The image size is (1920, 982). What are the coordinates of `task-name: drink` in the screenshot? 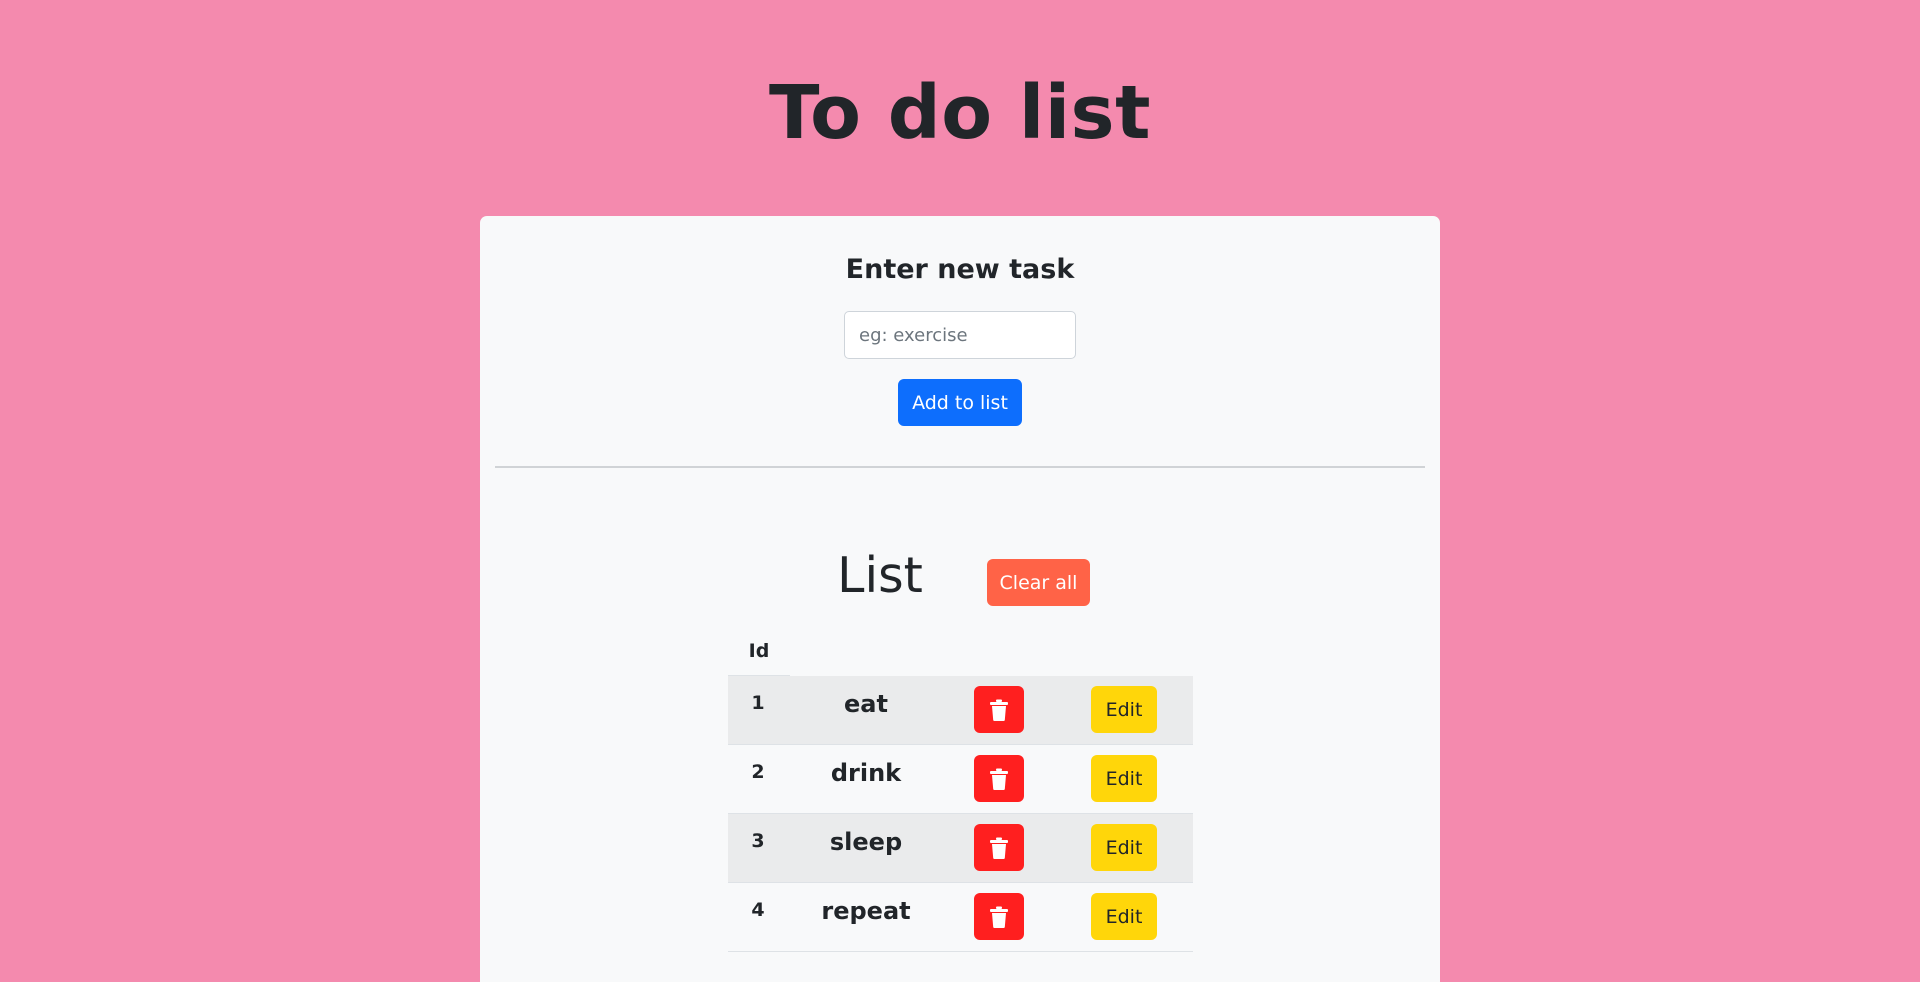 It's located at (866, 773).